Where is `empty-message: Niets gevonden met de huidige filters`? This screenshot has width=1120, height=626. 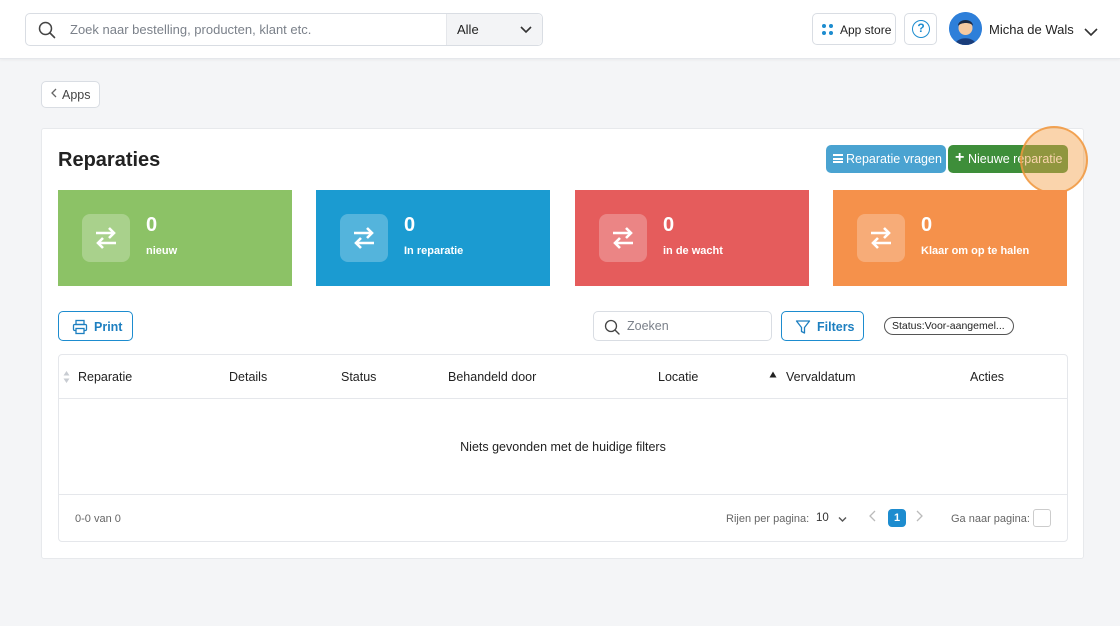 empty-message: Niets gevonden met de huidige filters is located at coordinates (563, 447).